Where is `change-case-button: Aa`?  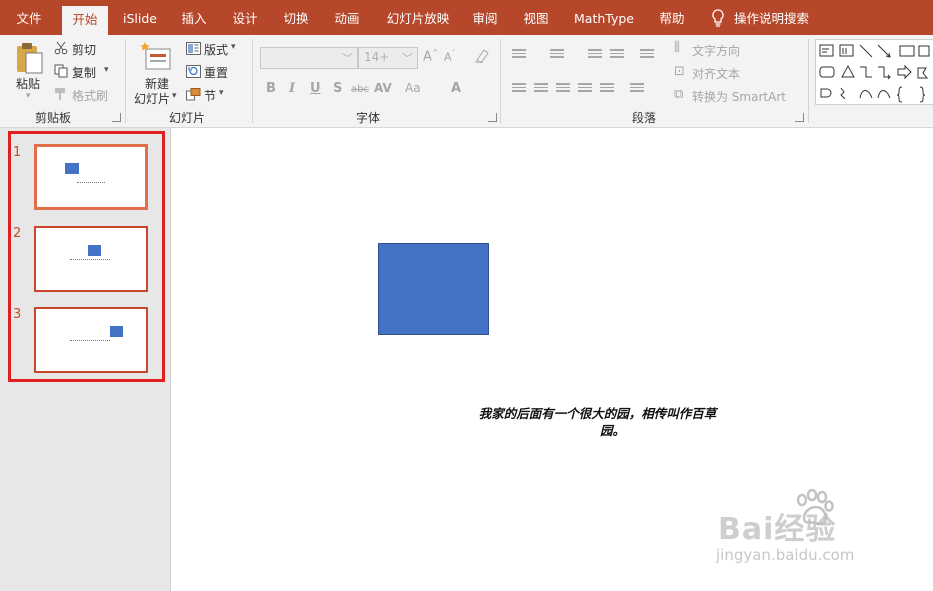 change-case-button: Aa is located at coordinates (413, 88).